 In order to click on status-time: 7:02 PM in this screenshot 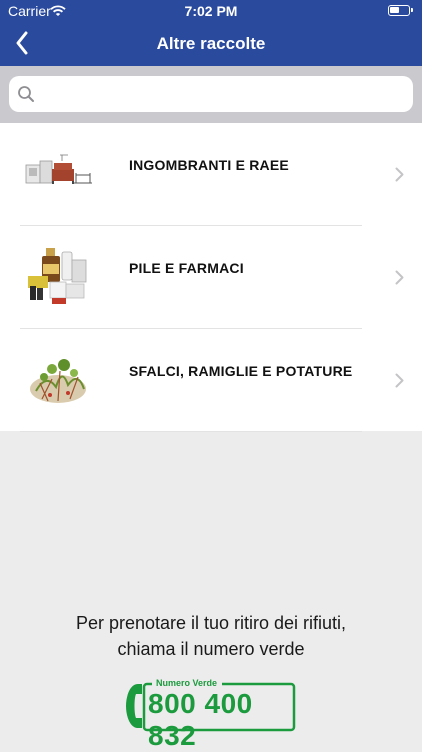, I will do `click(211, 11)`.